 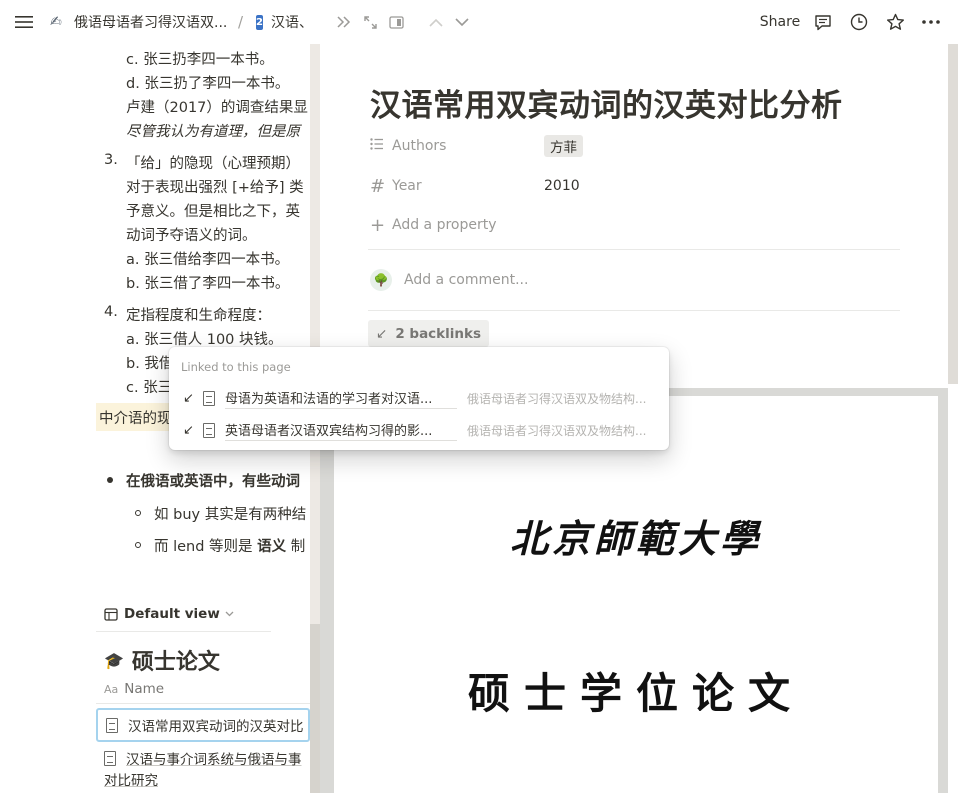 I want to click on database-title: 🎓 硕士论文, so click(x=162, y=660).